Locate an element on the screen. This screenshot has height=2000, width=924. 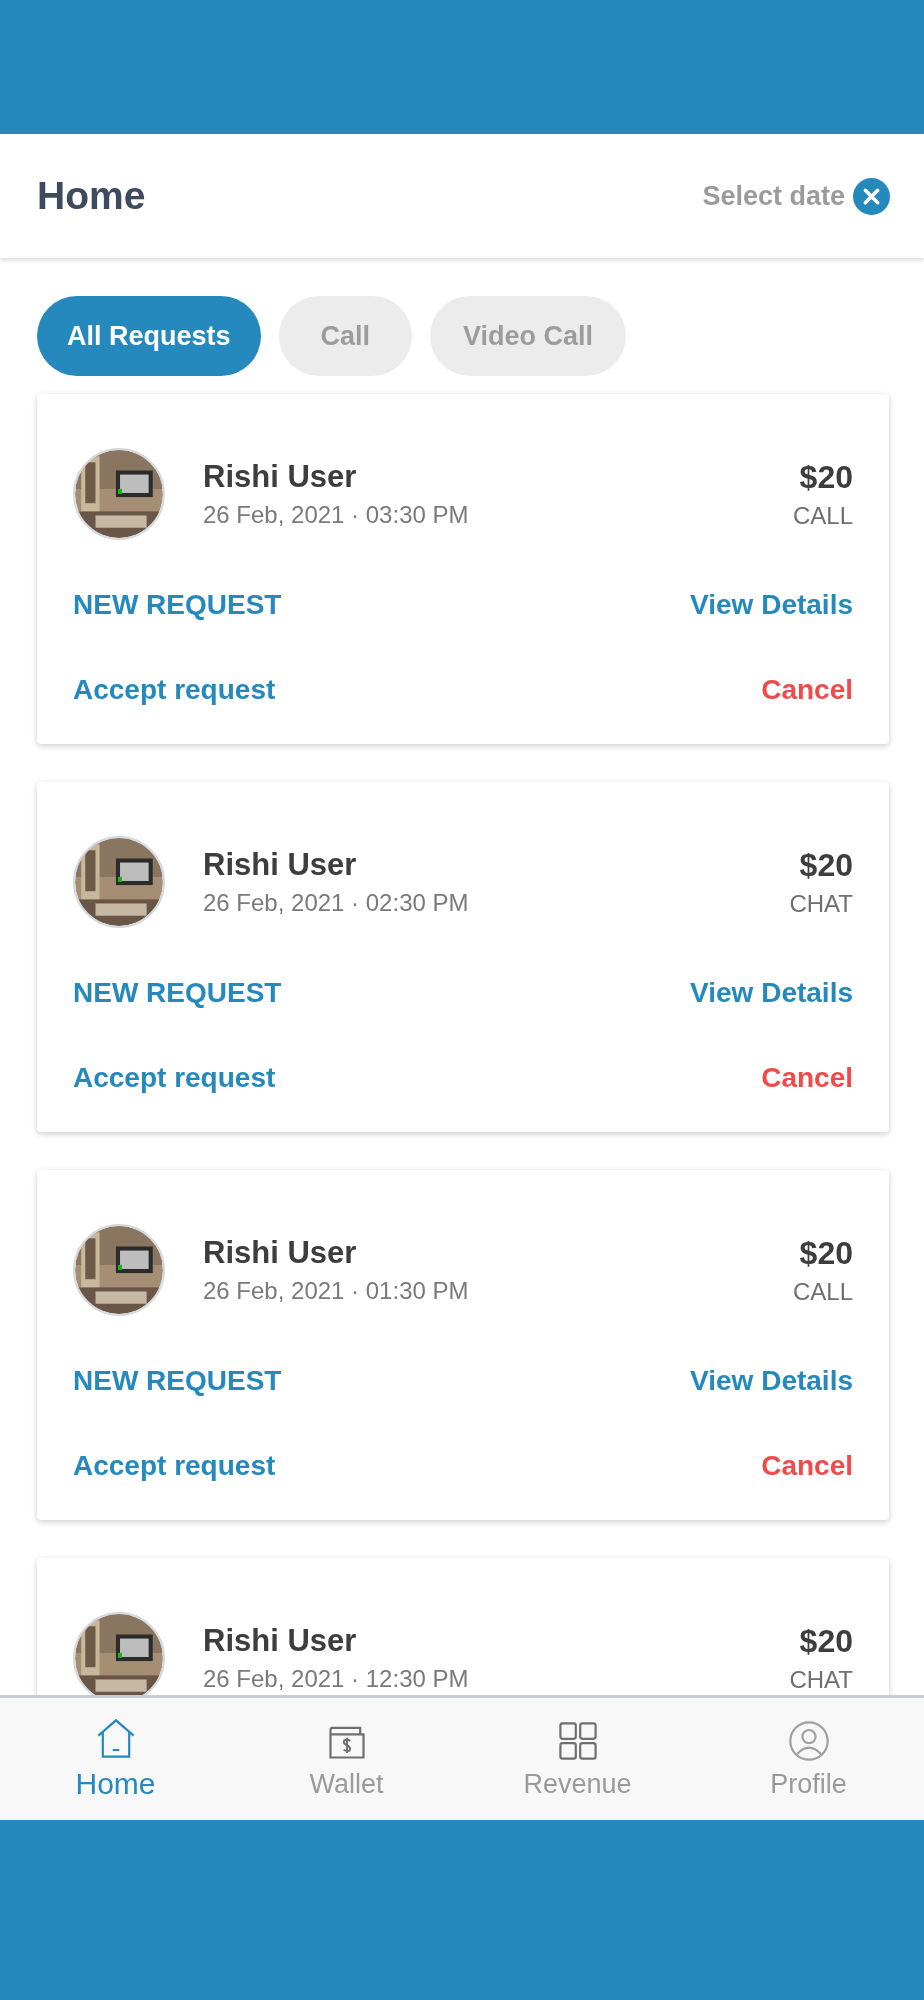
nav-tab: Profile is located at coordinates (808, 1759).